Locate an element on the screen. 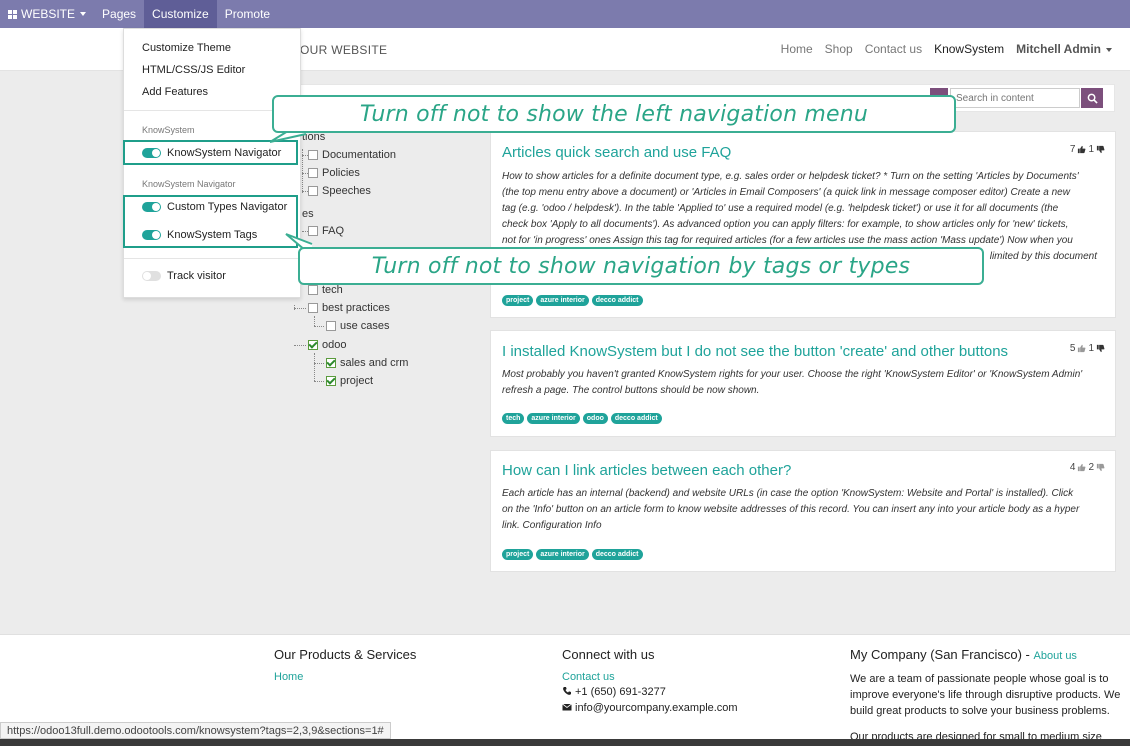 The height and width of the screenshot is (746, 1130). site-brand: OUR WEBSITE is located at coordinates (343, 50).